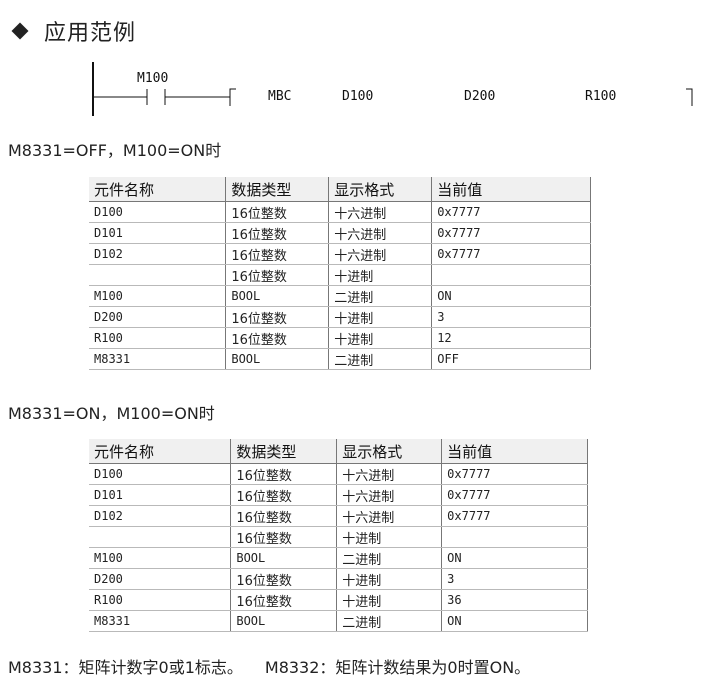 The height and width of the screenshot is (694, 718). I want to click on column-header: 元件名称, so click(160, 451).